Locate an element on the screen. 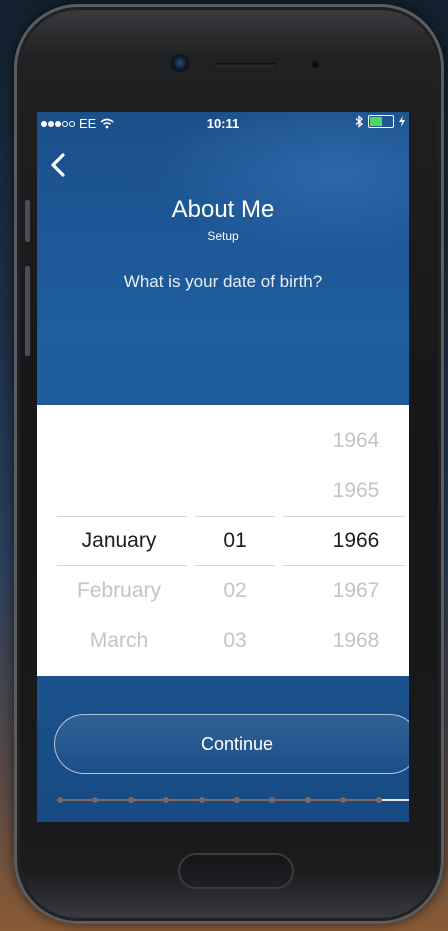 This screenshot has width=448, height=931. day-selection-bottom-line is located at coordinates (235, 565).